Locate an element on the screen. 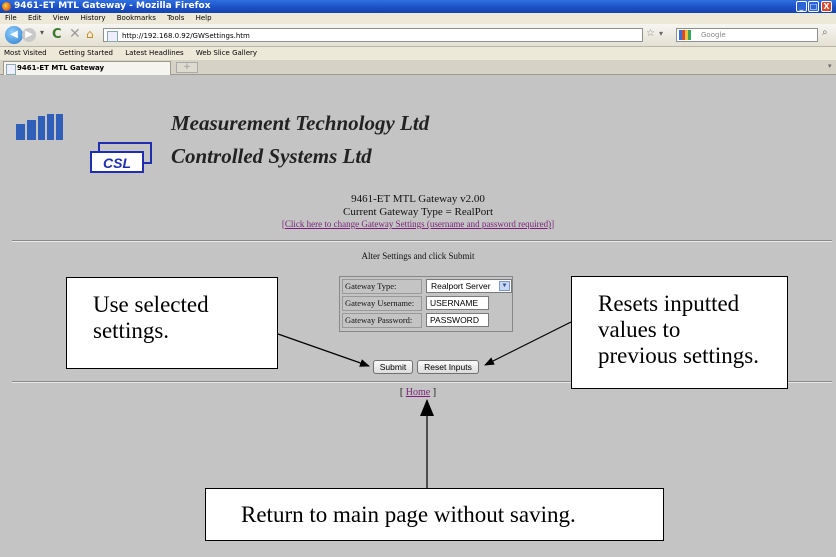 The width and height of the screenshot is (836, 557). annotation-arrows is located at coordinates (424, 404).